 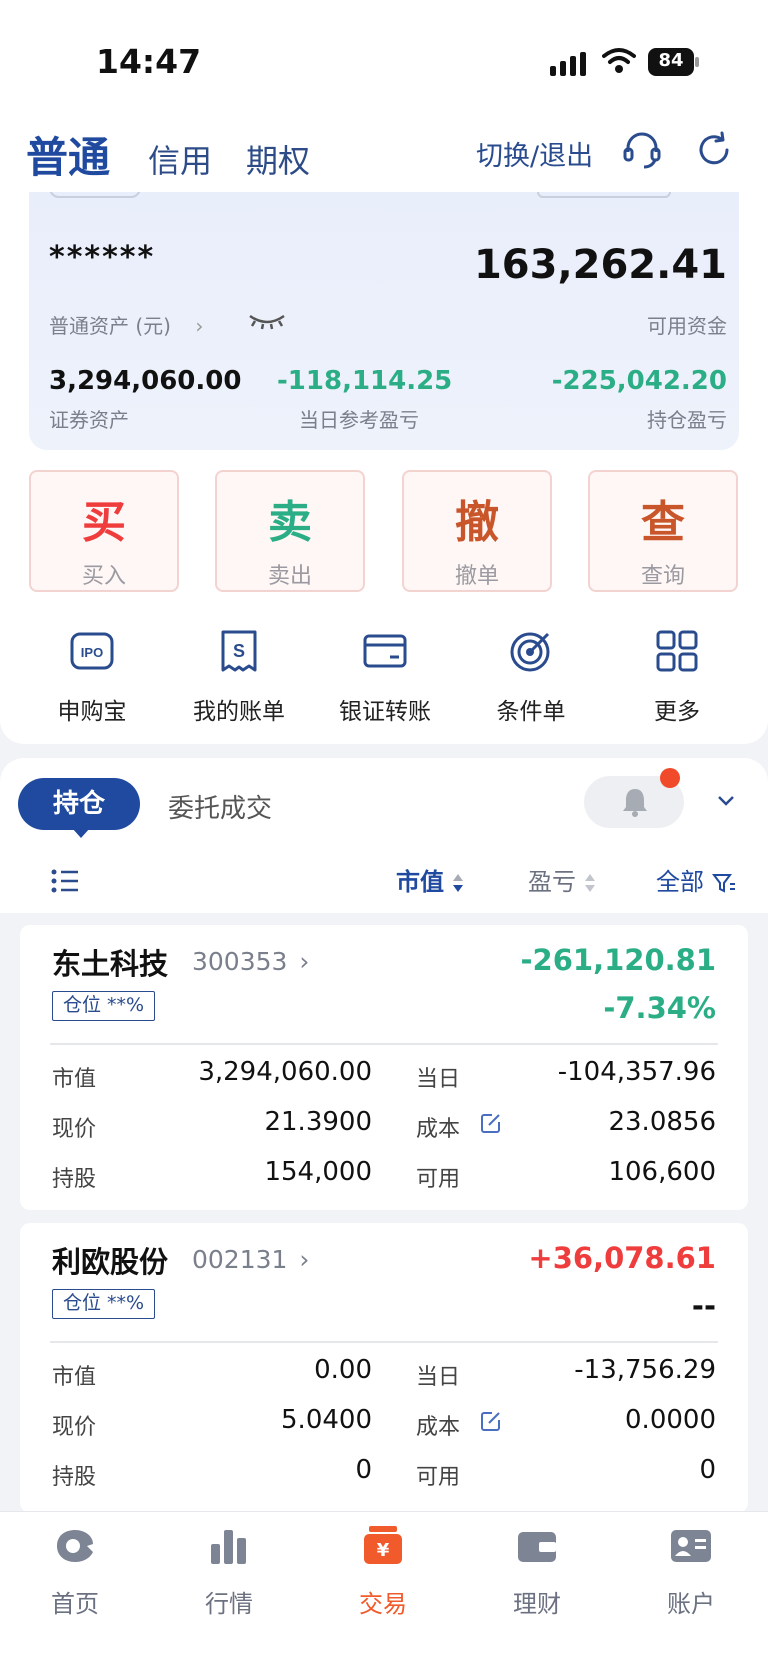 What do you see at coordinates (229, 1571) in the screenshot?
I see `nav-market: 行情` at bounding box center [229, 1571].